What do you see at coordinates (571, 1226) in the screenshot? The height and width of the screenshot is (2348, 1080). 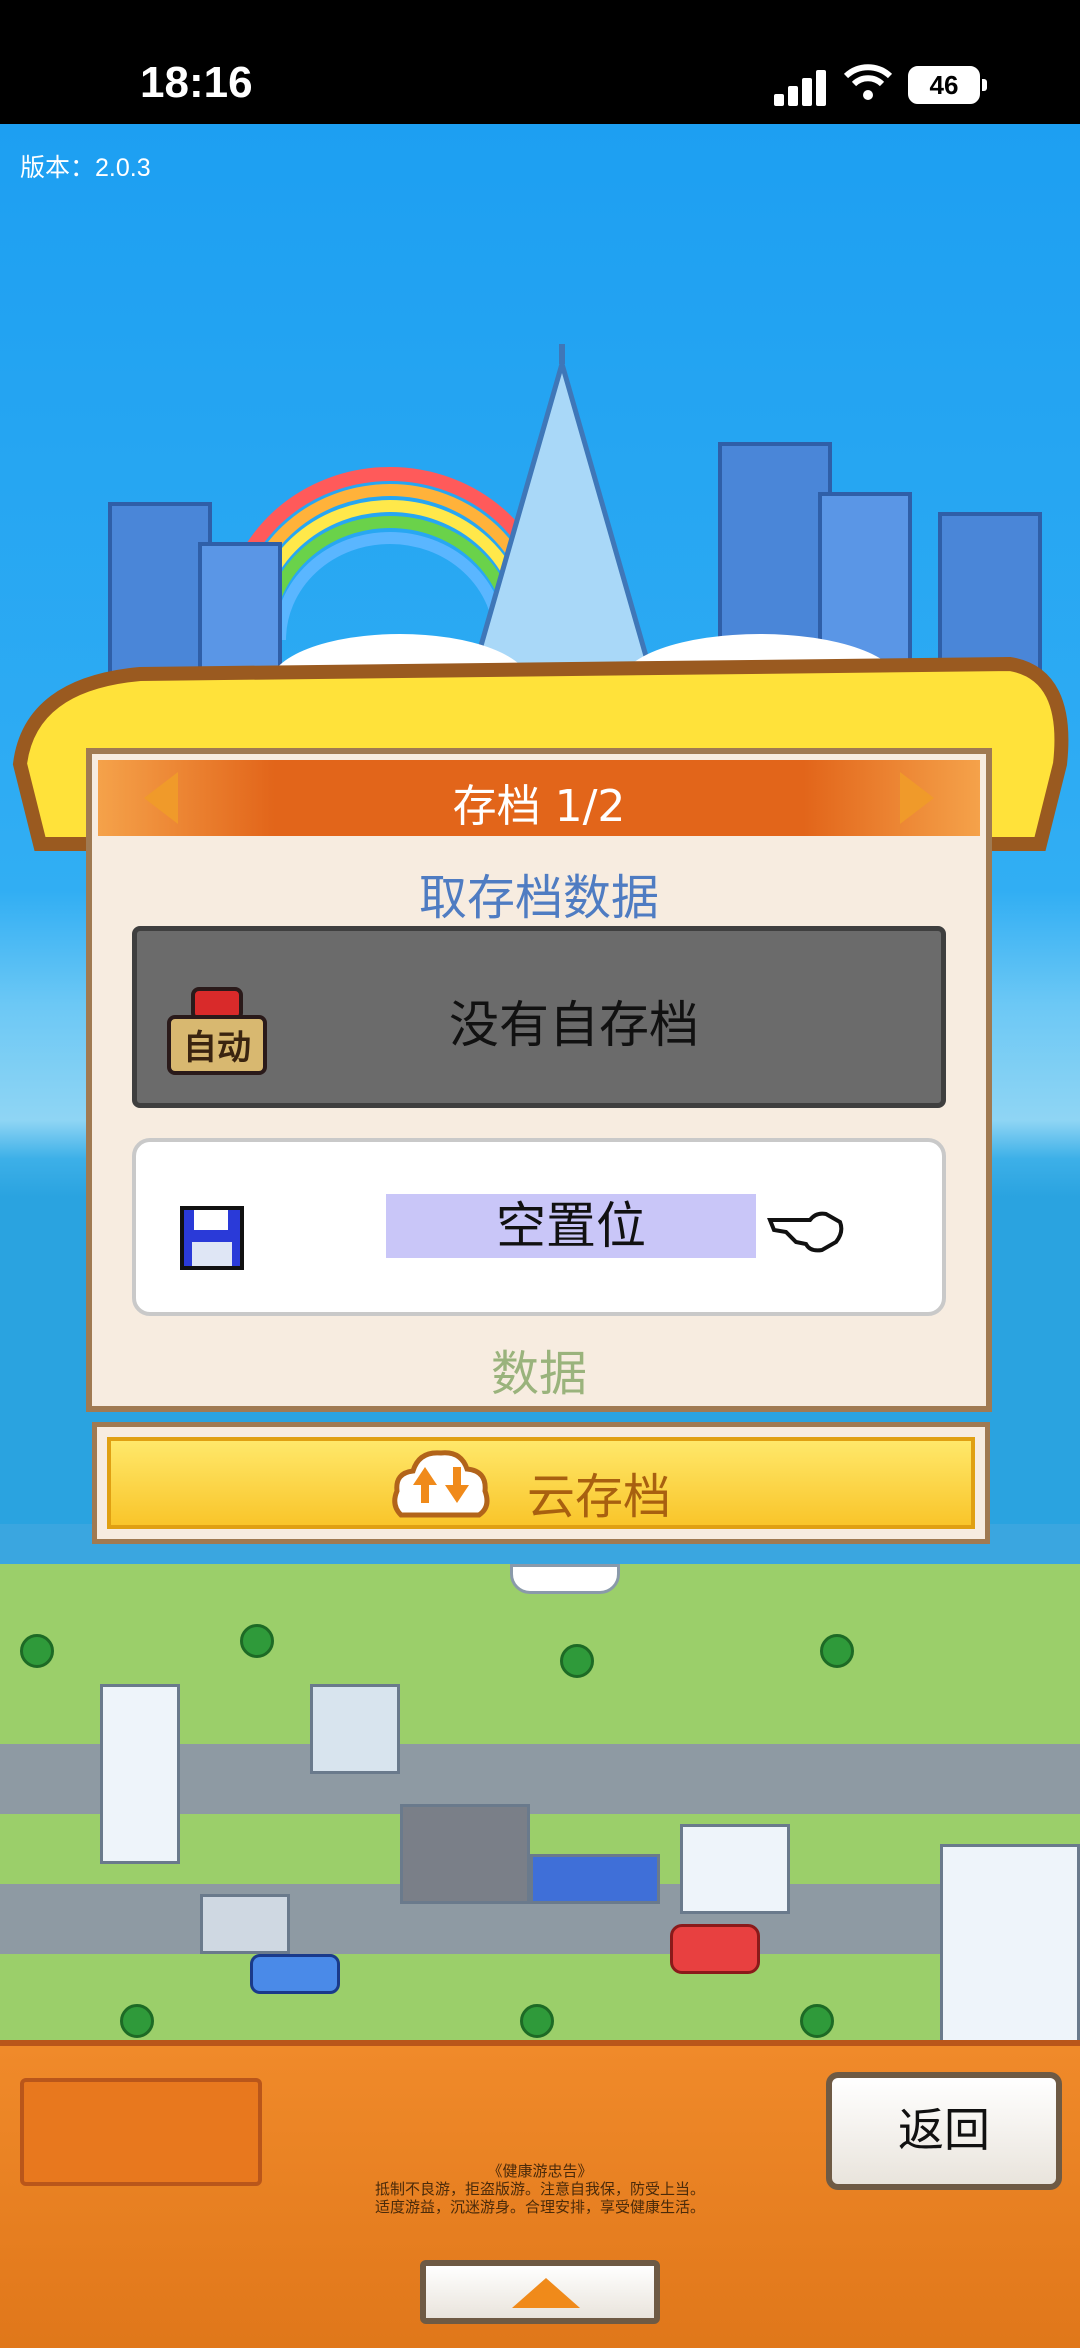 I see `empty-slot-label: 空置位` at bounding box center [571, 1226].